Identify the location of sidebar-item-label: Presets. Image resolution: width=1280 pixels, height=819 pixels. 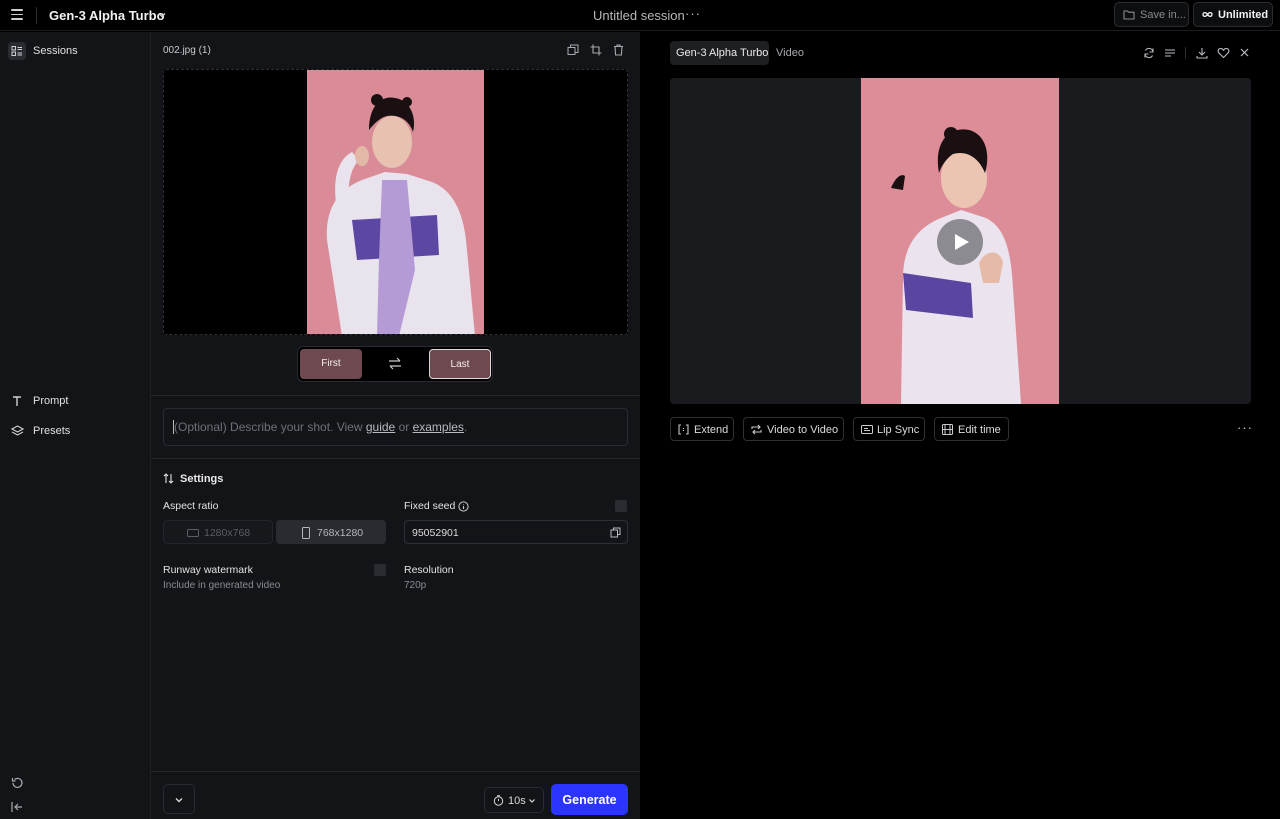
(52, 431).